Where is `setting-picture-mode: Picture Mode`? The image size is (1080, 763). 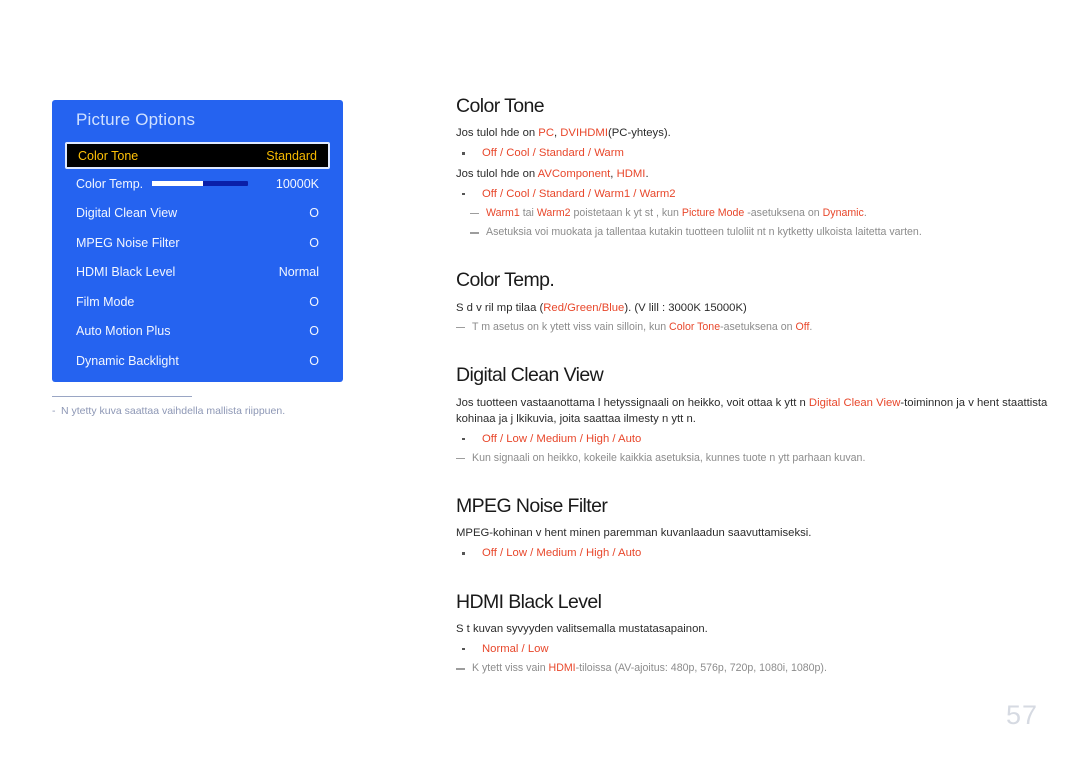
setting-picture-mode: Picture Mode is located at coordinates (713, 212).